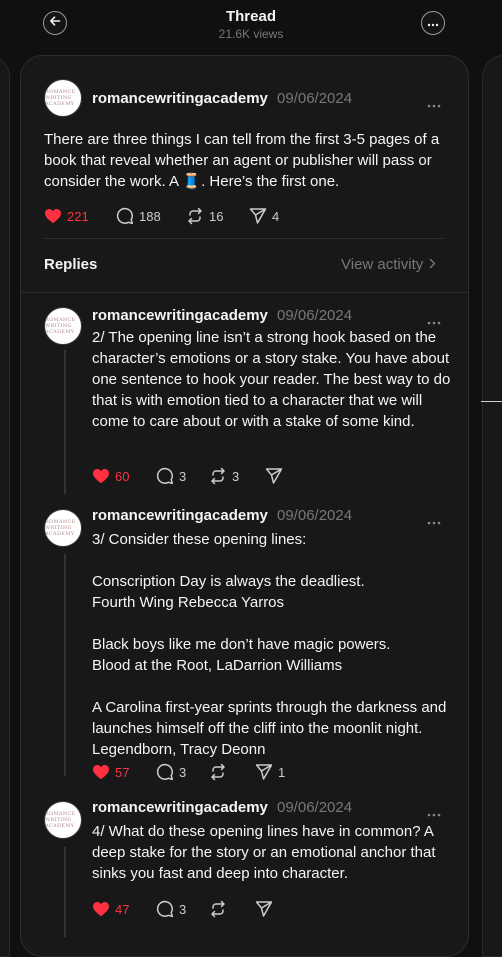 The width and height of the screenshot is (502, 957). What do you see at coordinates (276, 216) in the screenshot?
I see `share-count: 4` at bounding box center [276, 216].